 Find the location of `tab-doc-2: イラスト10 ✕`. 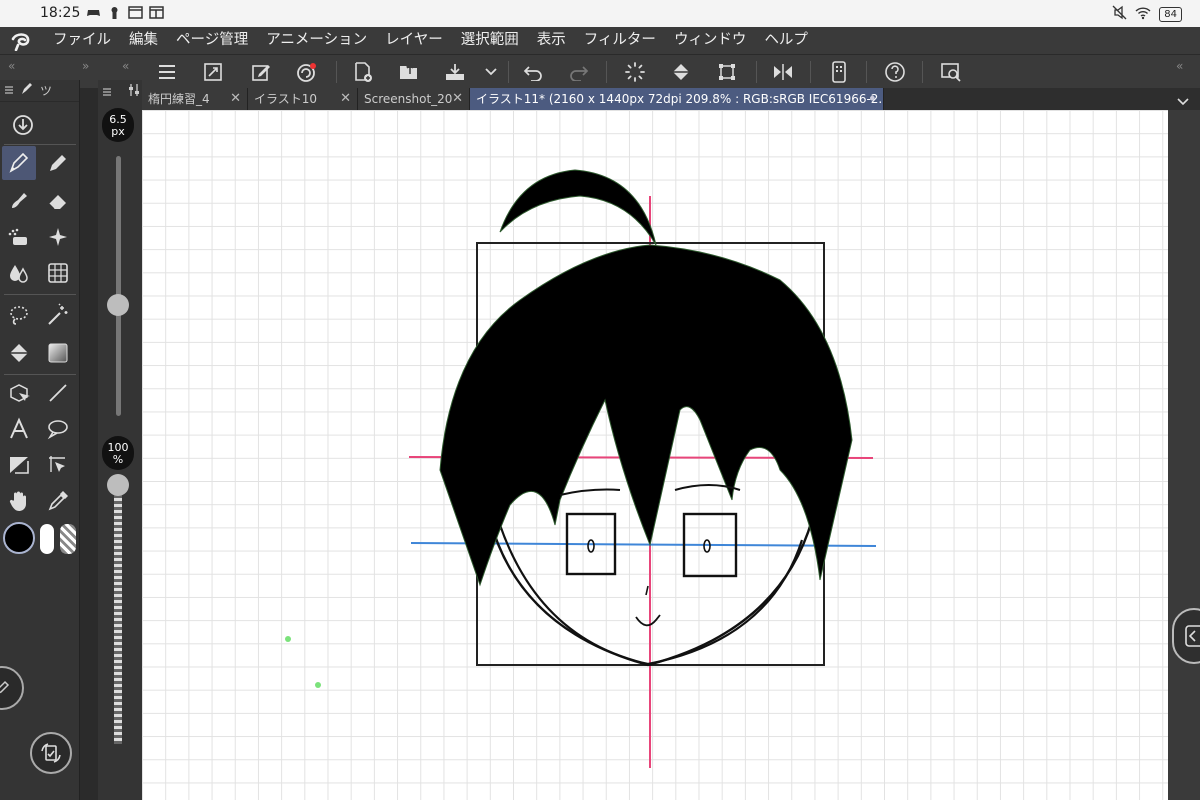

tab-doc-2: イラスト10 ✕ is located at coordinates (303, 99).